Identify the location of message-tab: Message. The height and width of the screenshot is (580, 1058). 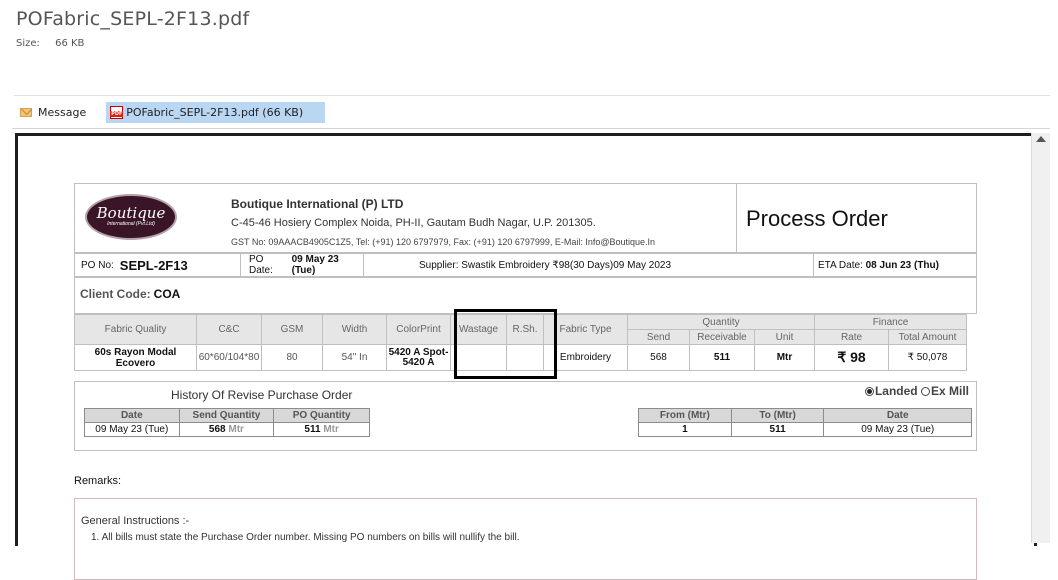
(53, 112).